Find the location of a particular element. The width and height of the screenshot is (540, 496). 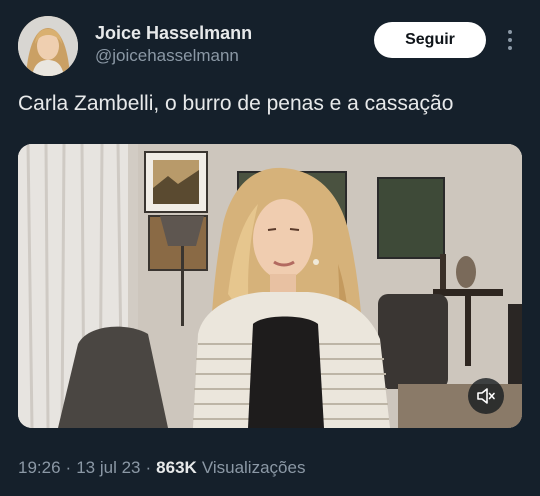

author-avatar is located at coordinates (48, 46).